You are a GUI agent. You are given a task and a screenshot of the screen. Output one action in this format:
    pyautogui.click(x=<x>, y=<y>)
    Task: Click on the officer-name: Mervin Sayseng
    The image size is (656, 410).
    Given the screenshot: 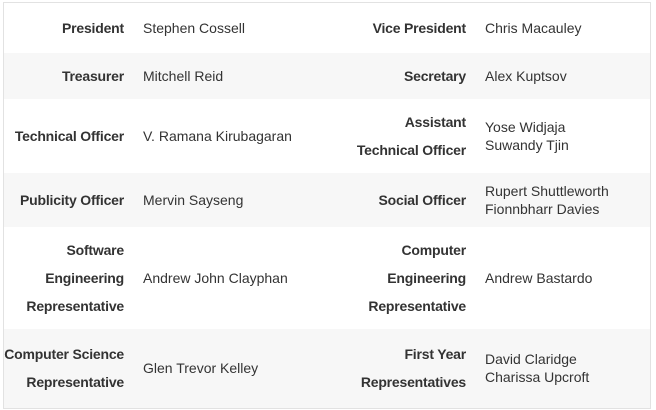 What is the action you would take?
    pyautogui.click(x=233, y=199)
    